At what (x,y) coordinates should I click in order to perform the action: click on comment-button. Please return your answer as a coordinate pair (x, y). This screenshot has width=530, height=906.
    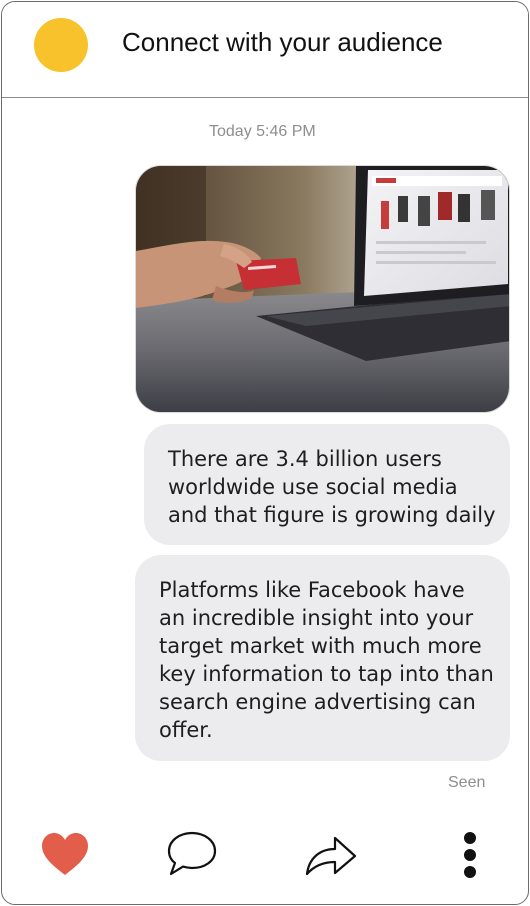
    Looking at the image, I should click on (192, 854).